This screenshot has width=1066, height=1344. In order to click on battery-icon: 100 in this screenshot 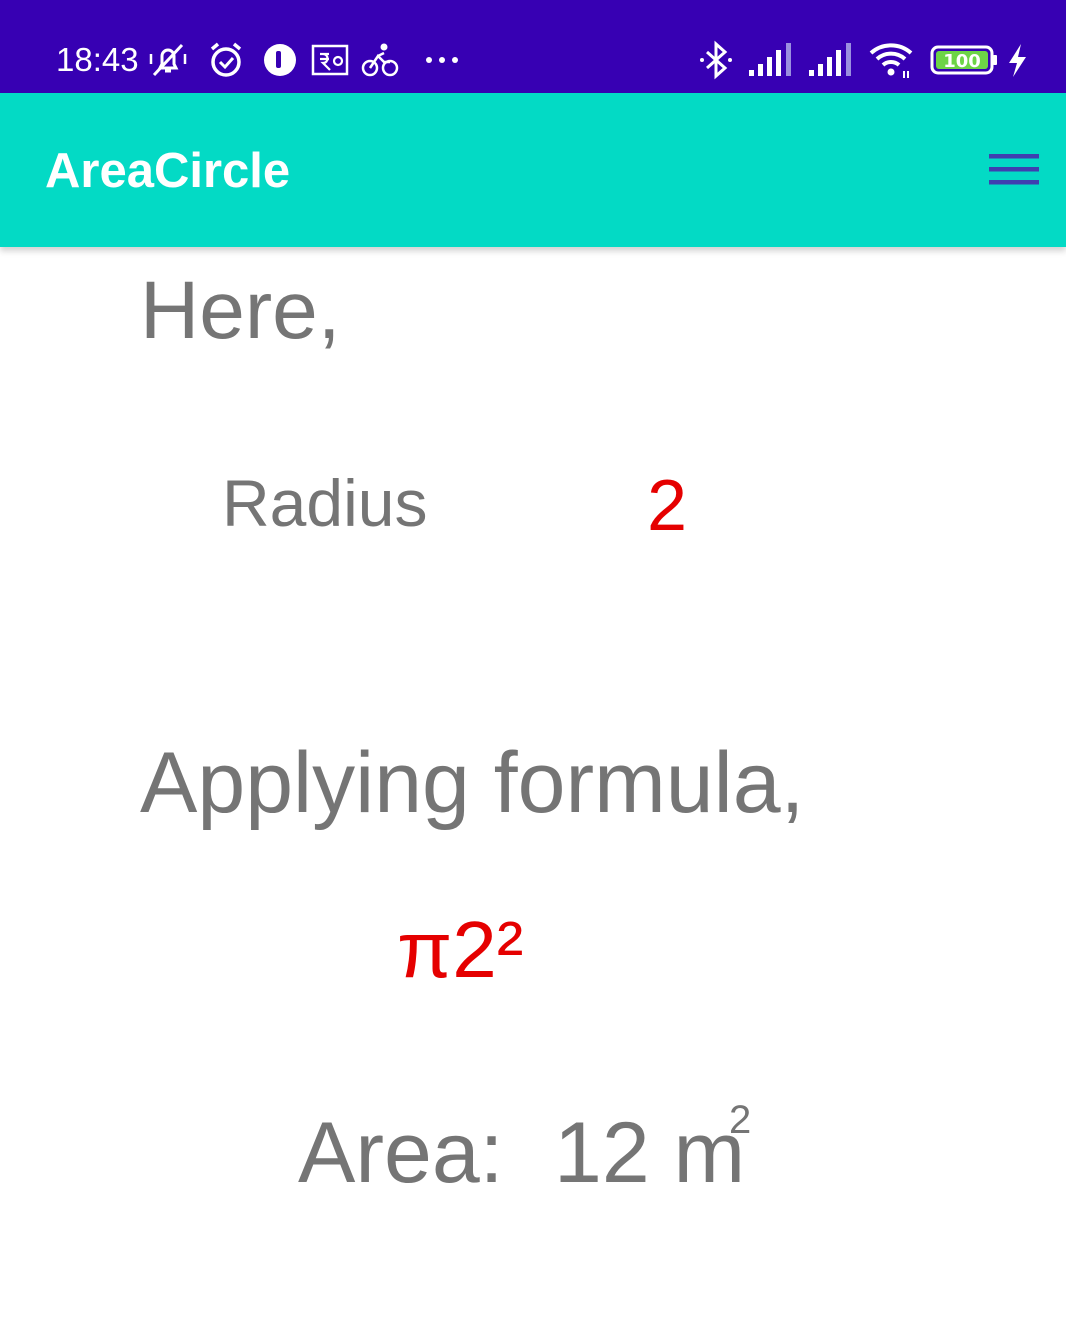, I will do `click(965, 60)`.